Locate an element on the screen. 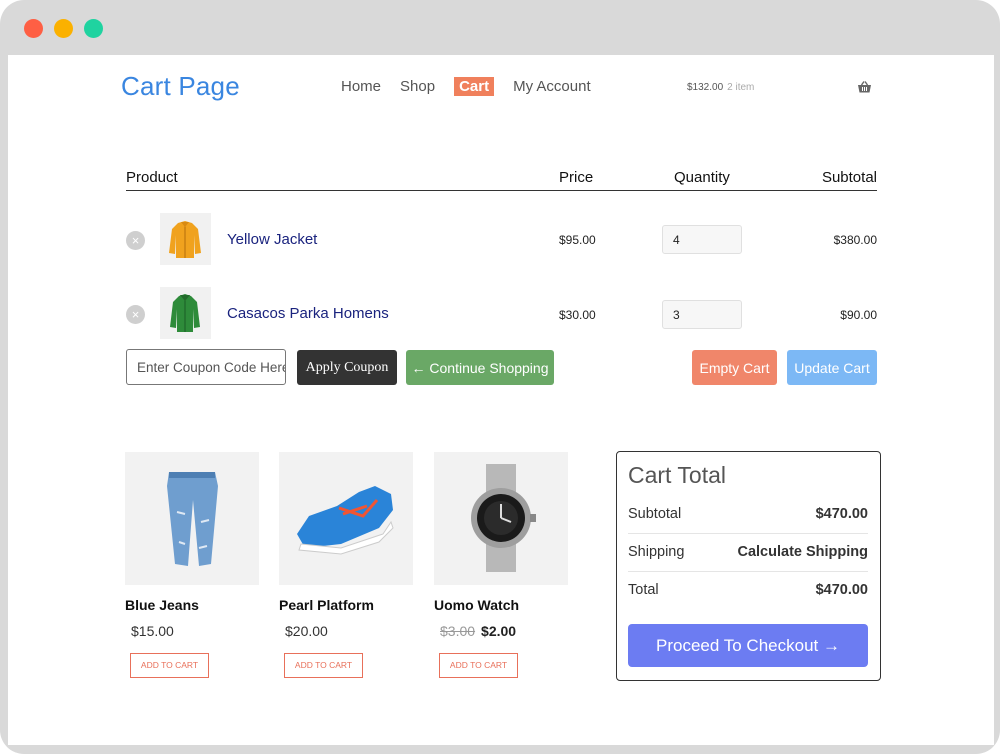 The height and width of the screenshot is (754, 1000). total-label: Total is located at coordinates (643, 590).